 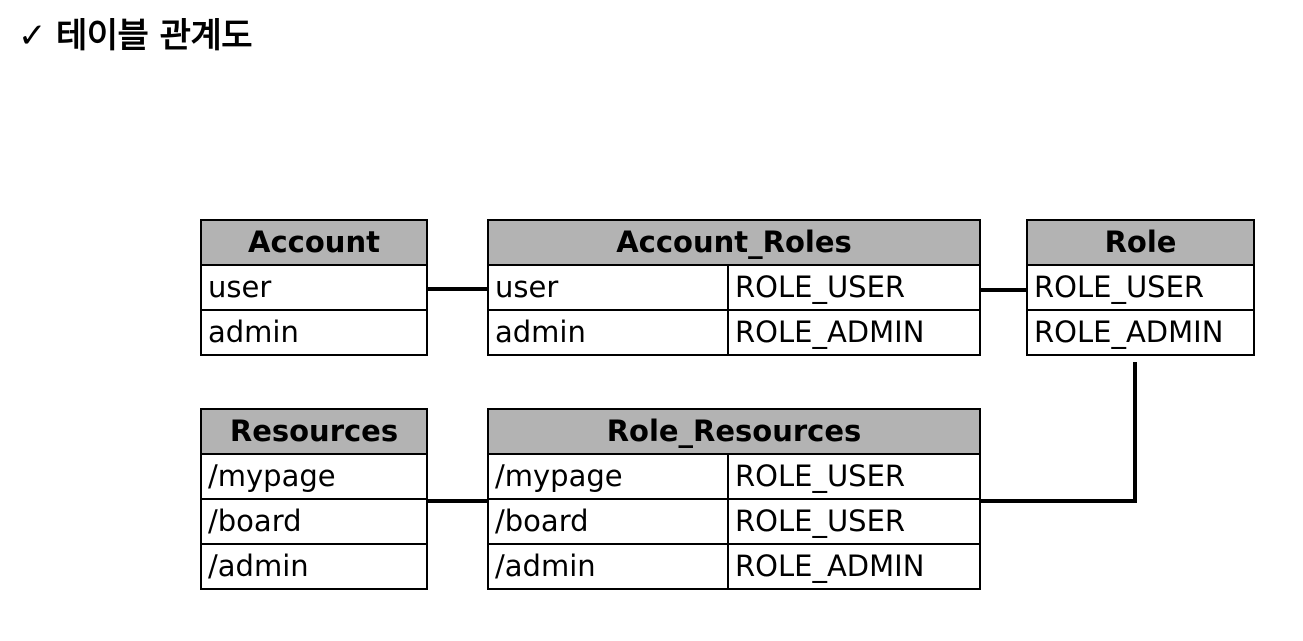 I want to click on table-row: ROLE_ADMIN, so click(x=1140, y=332).